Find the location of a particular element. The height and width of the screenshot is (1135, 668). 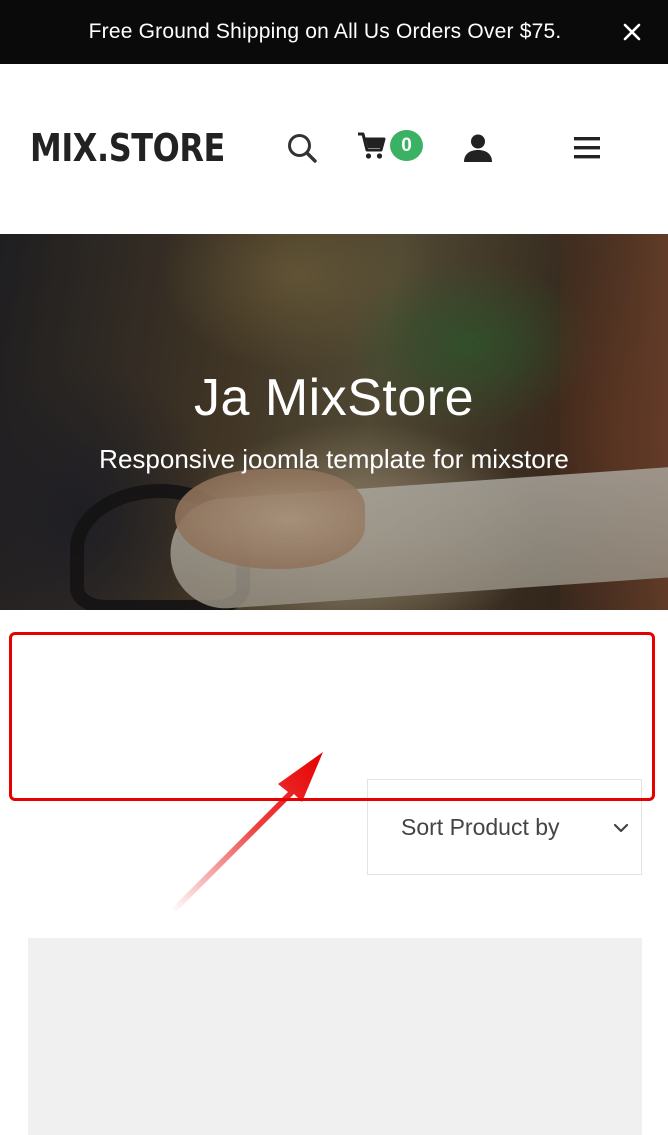

chevron-down-icon is located at coordinates (621, 829).